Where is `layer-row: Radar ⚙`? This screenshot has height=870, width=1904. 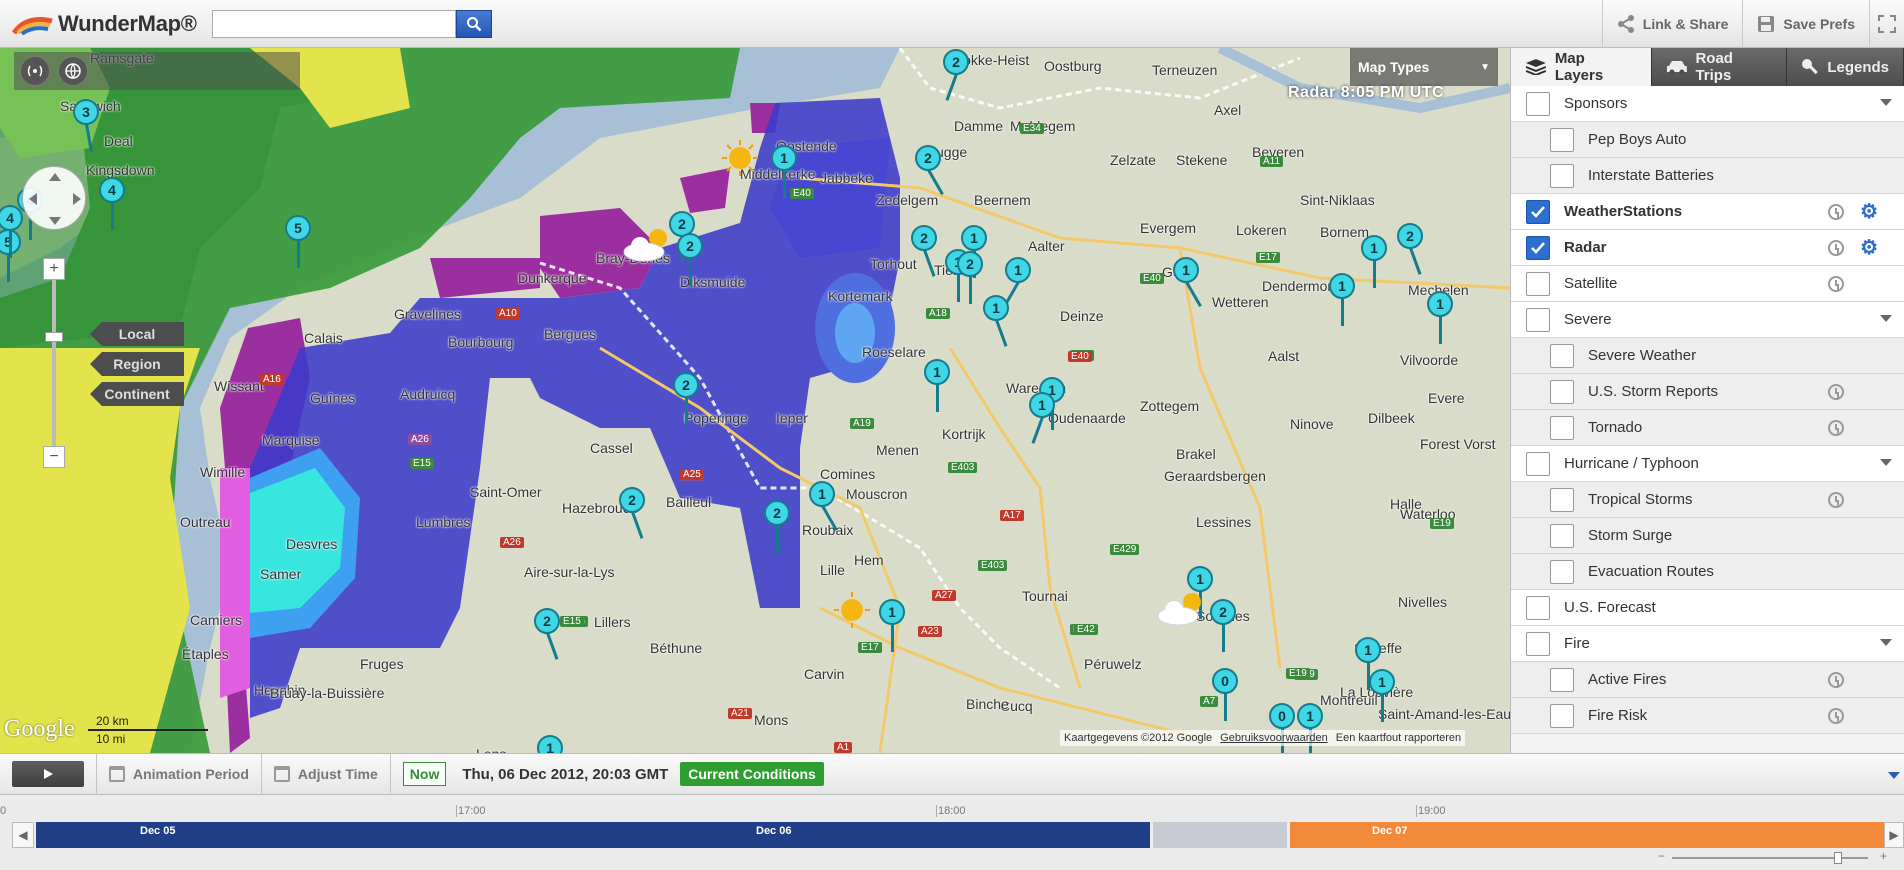 layer-row: Radar ⚙ is located at coordinates (1707, 248).